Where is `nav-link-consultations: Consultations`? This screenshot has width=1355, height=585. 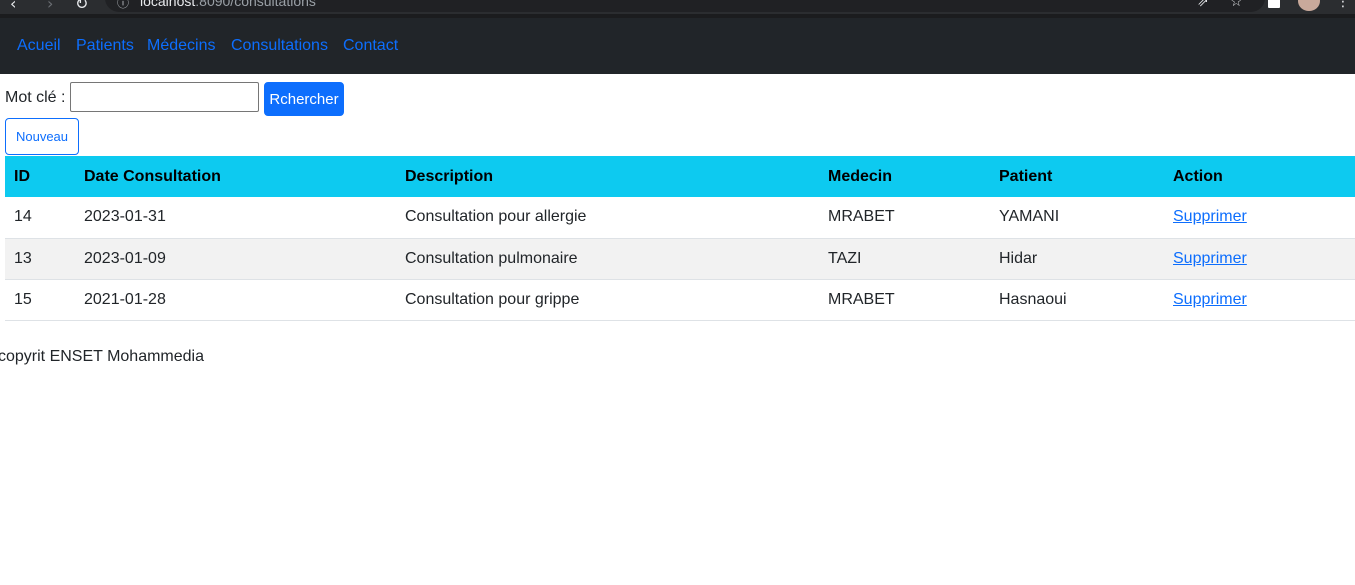 nav-link-consultations: Consultations is located at coordinates (279, 46).